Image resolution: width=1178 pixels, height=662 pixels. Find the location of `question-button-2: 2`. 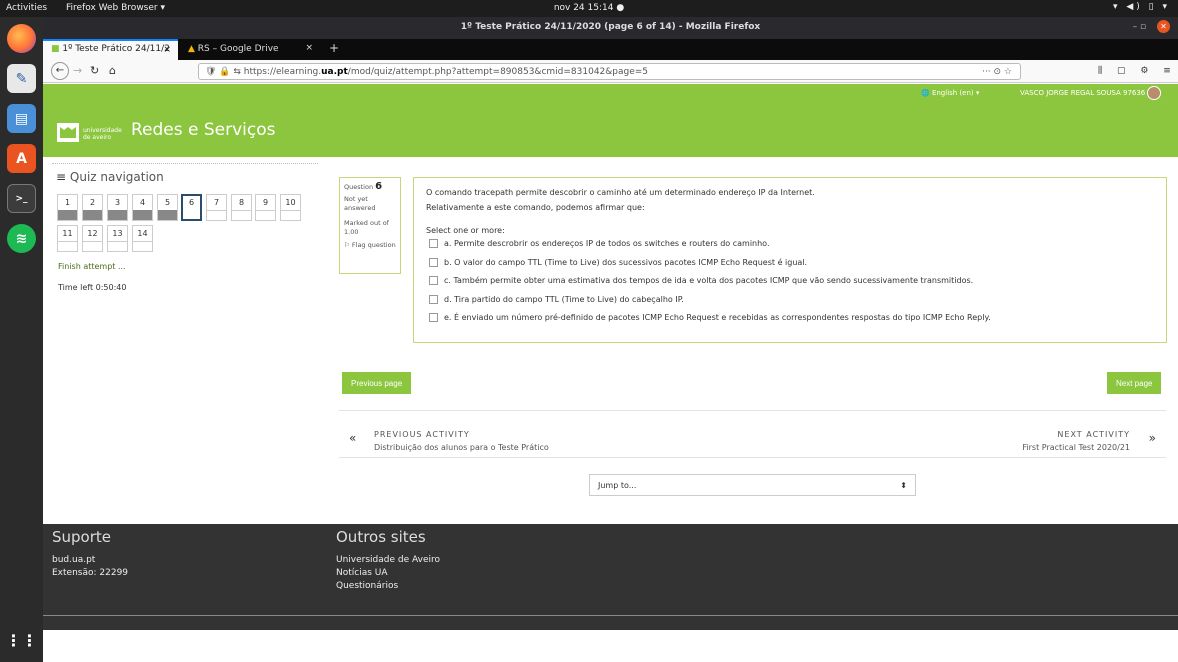

question-button-2: 2 is located at coordinates (92, 207).